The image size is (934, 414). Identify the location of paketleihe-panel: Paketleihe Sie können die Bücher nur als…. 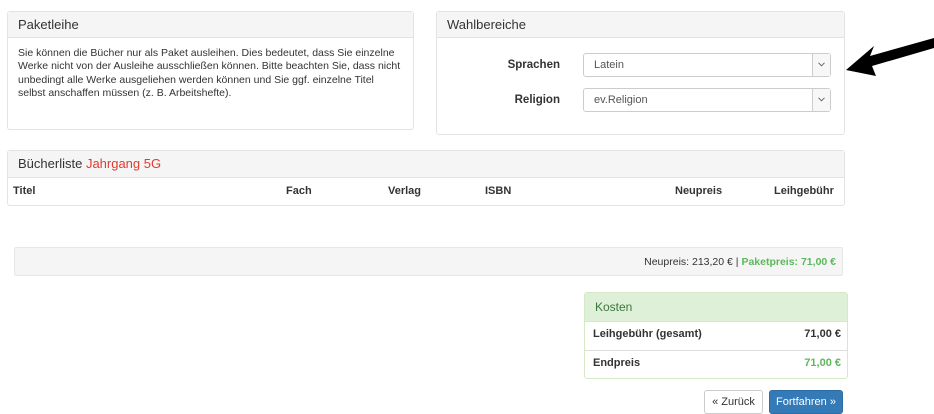
(210, 70).